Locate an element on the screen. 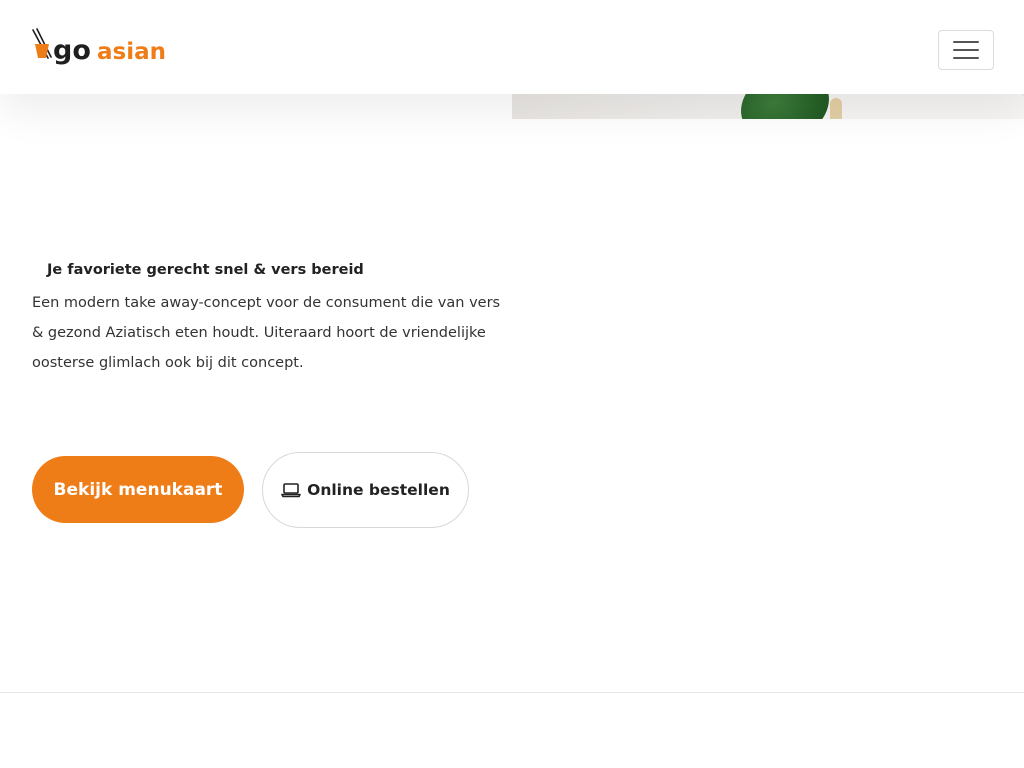 This screenshot has height=768, width=1024. view-menu-button: Bekijk menukaart is located at coordinates (138, 489).